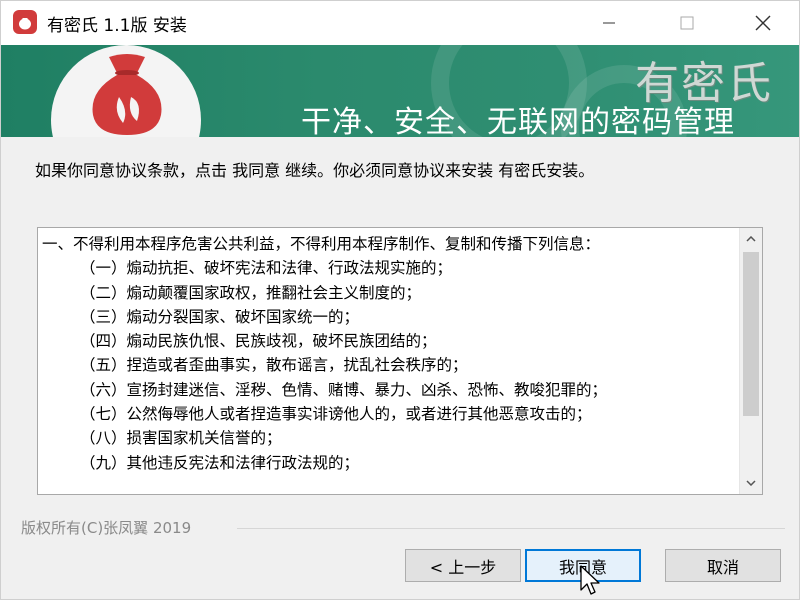  What do you see at coordinates (251, 292) in the screenshot?
I see `license-item: （二）煽动颠覆国家政权，推翻社会主义制度的；` at bounding box center [251, 292].